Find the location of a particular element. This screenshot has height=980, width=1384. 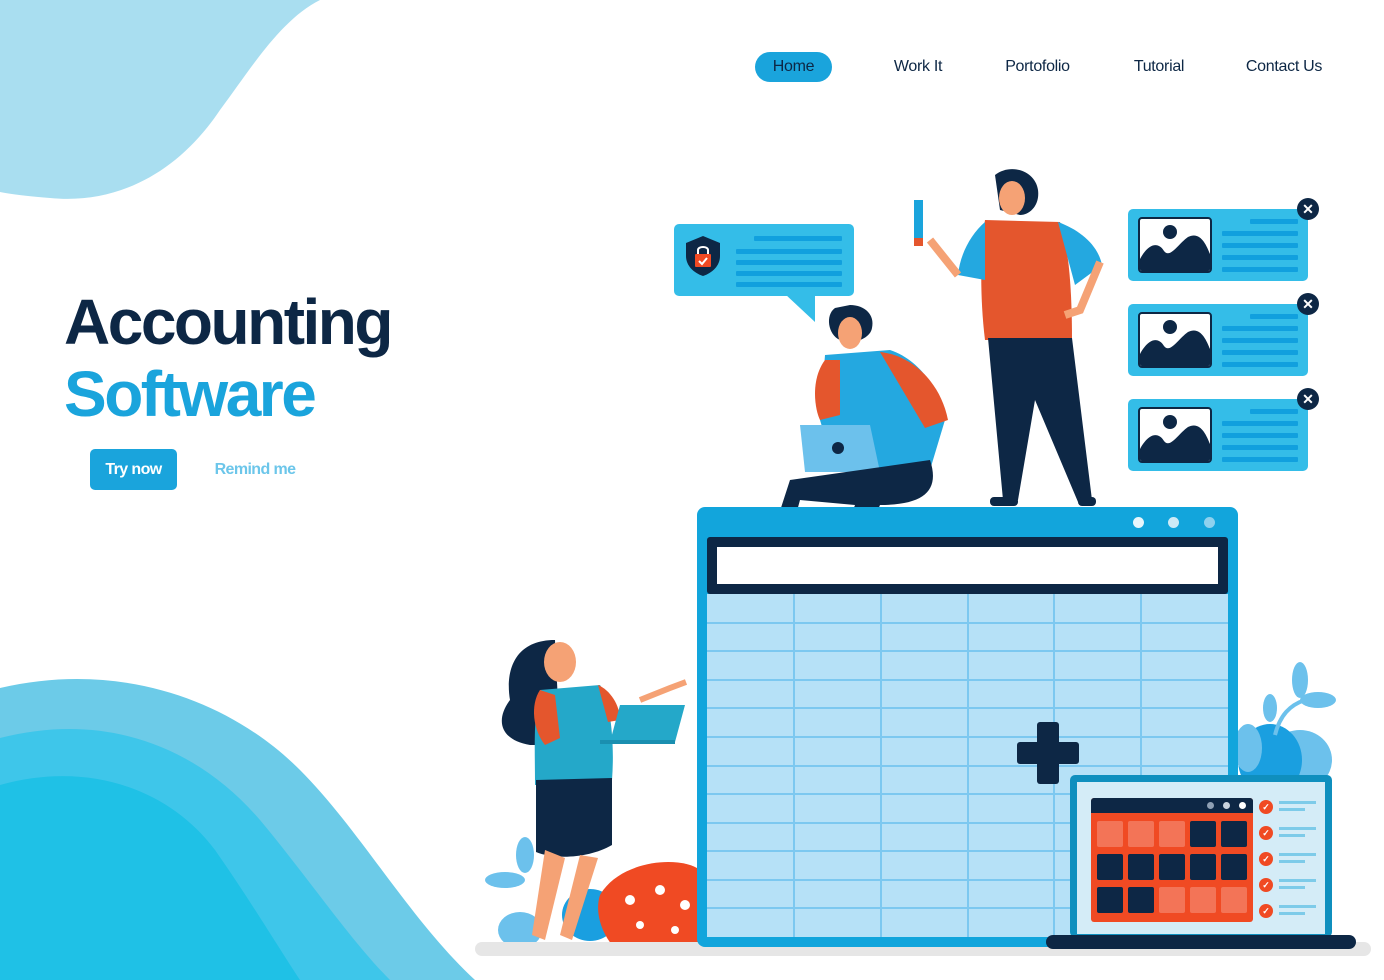

formula-input is located at coordinates (967, 565).